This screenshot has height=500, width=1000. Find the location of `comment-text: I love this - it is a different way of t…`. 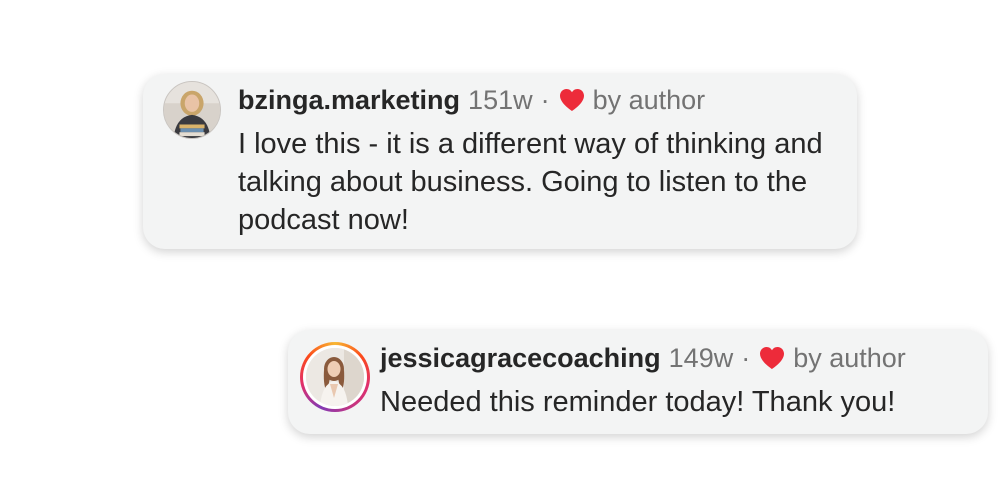

comment-text: I love this - it is a different way of t… is located at coordinates (530, 182).